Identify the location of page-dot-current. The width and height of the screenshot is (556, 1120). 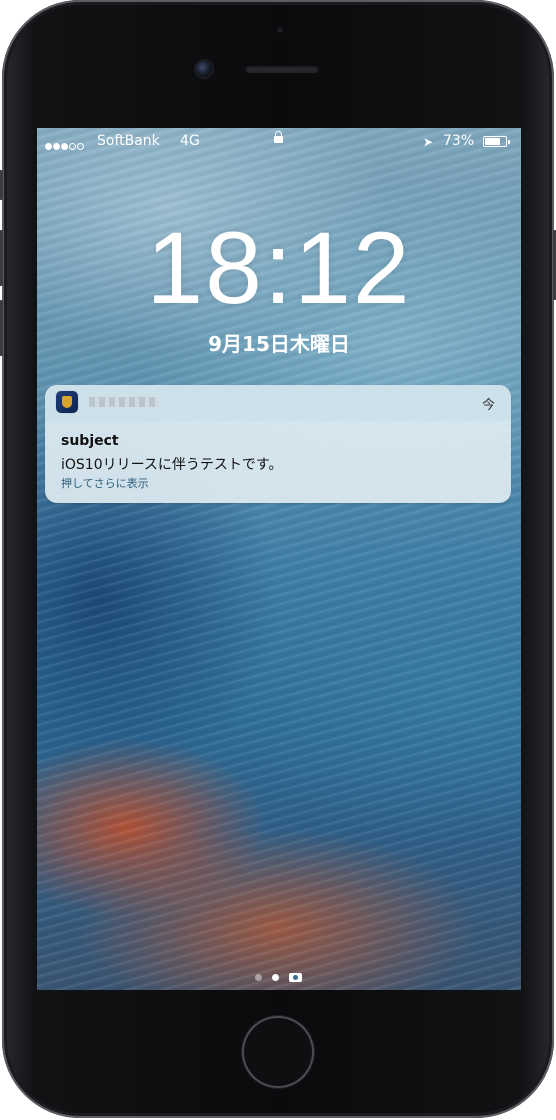
(275, 977).